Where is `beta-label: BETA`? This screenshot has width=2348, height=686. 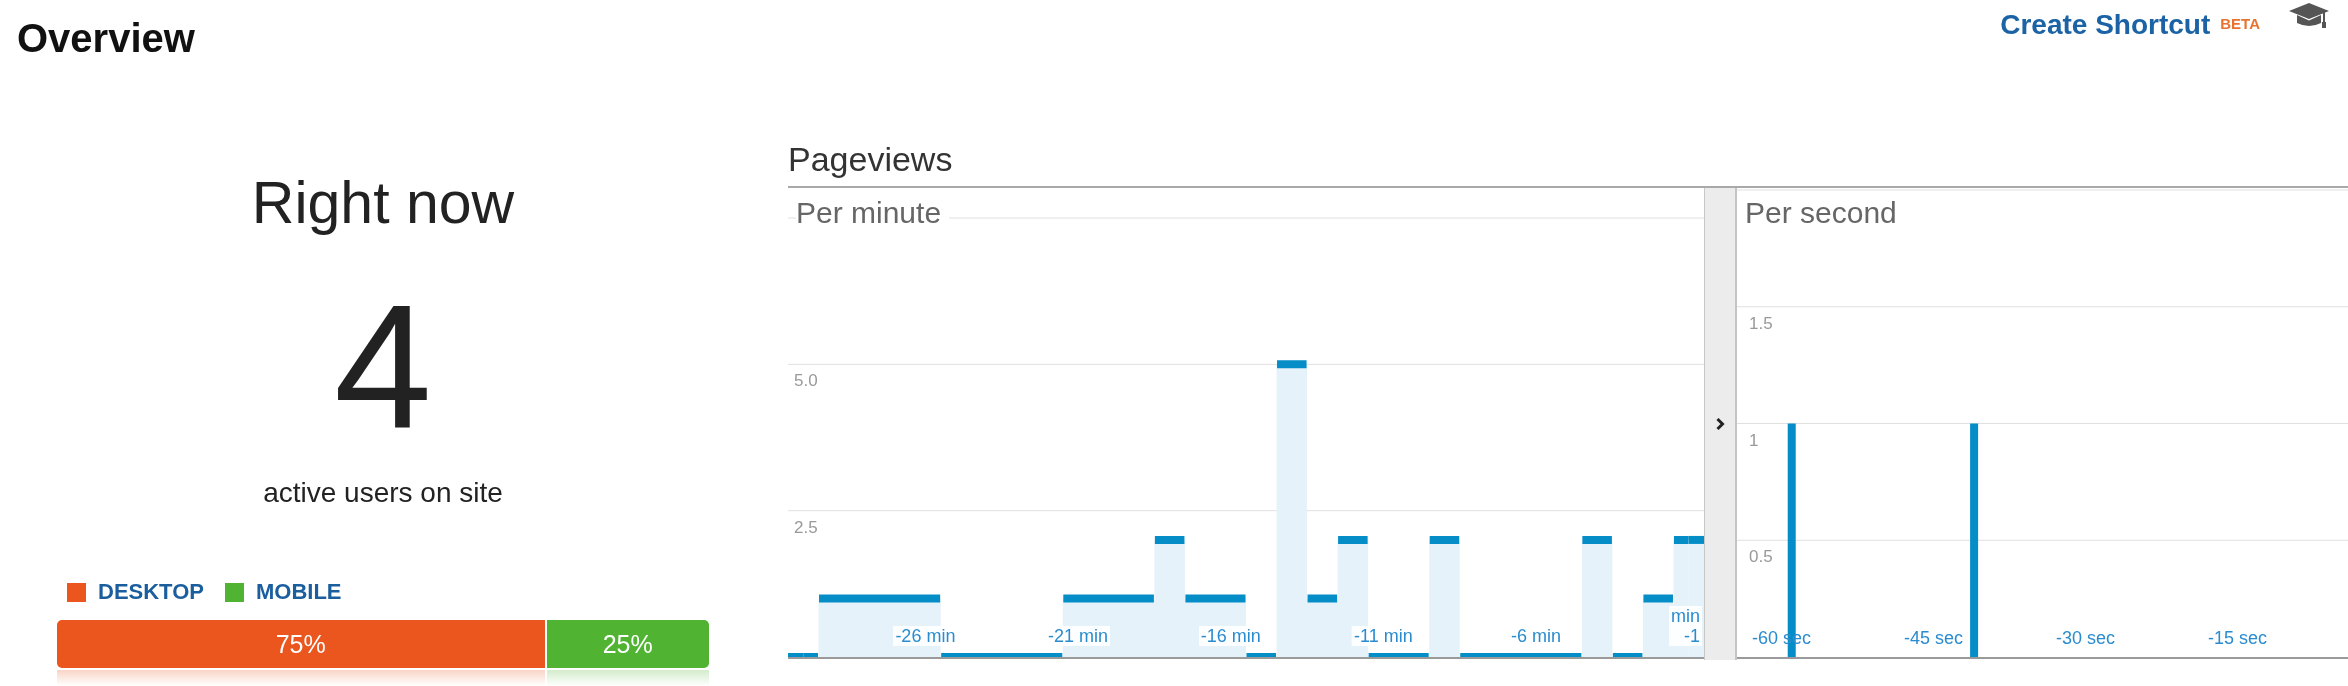 beta-label: BETA is located at coordinates (2240, 23).